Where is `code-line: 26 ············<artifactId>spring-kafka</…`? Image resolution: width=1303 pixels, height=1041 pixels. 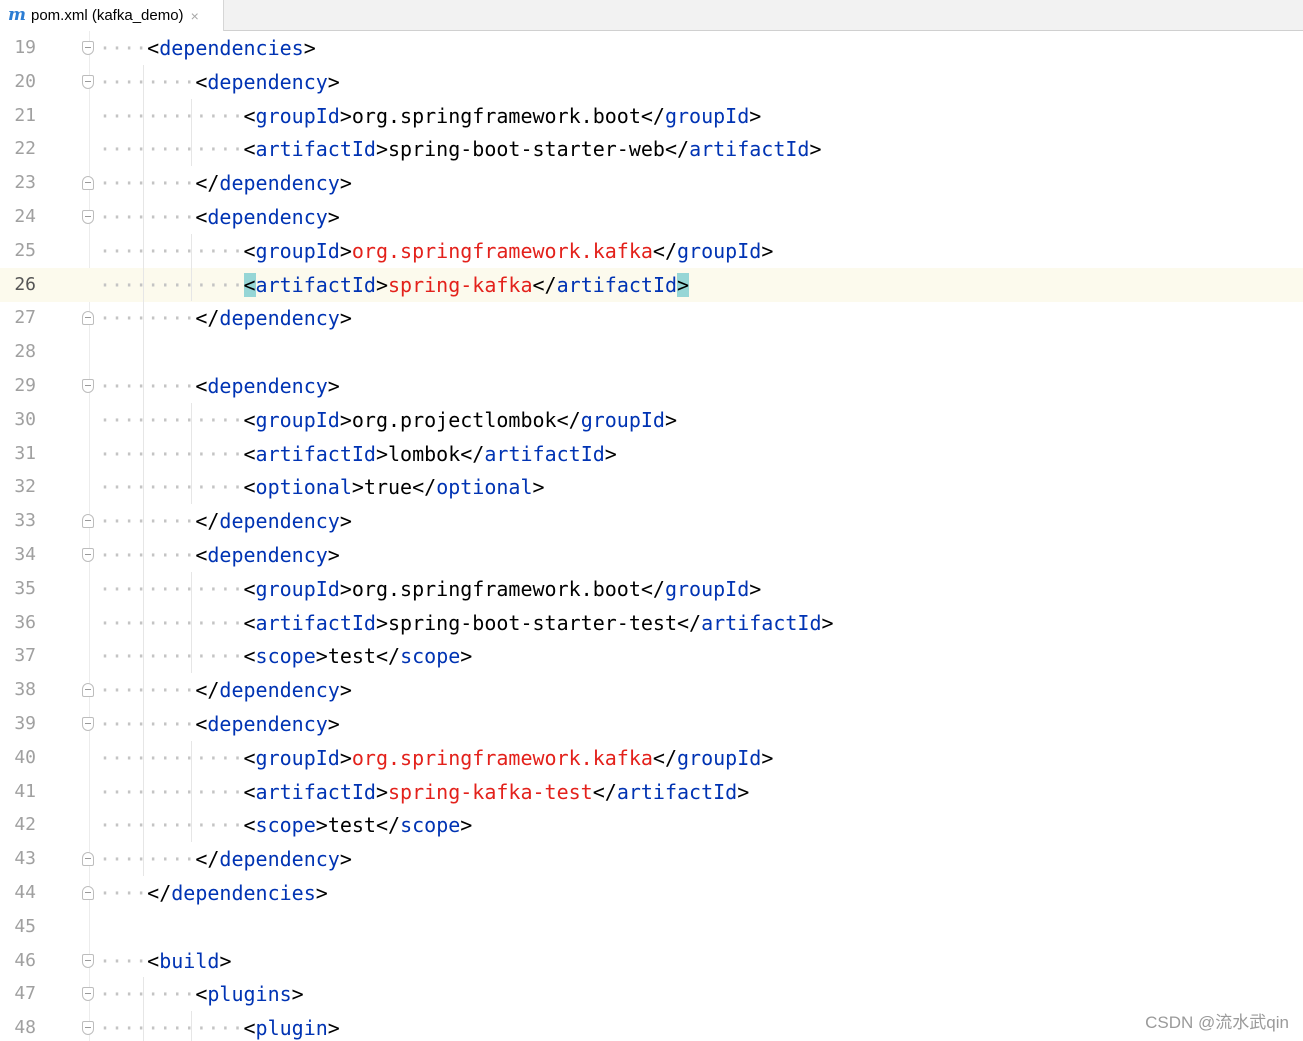 code-line: 26 ············<artifactId>spring-kafka</… is located at coordinates (651, 284).